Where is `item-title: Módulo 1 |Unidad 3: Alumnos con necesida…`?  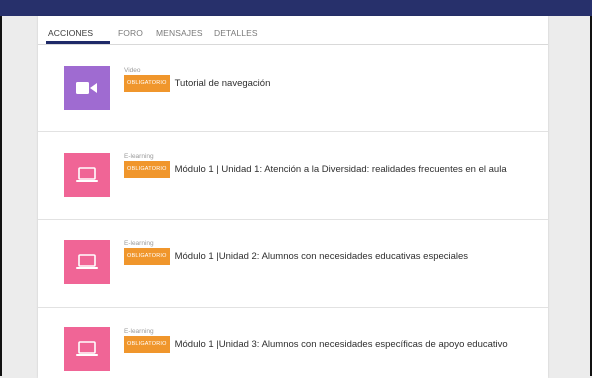 item-title: Módulo 1 |Unidad 3: Alumnos con necesida… is located at coordinates (341, 344).